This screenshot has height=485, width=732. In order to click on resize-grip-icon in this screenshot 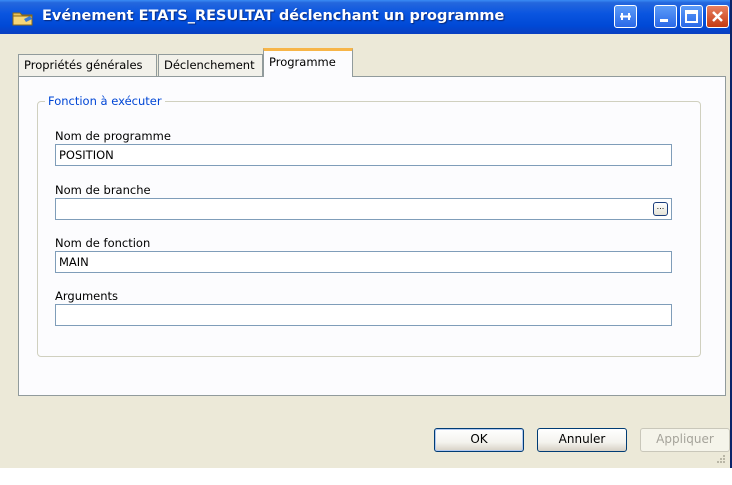, I will do `click(721, 459)`.